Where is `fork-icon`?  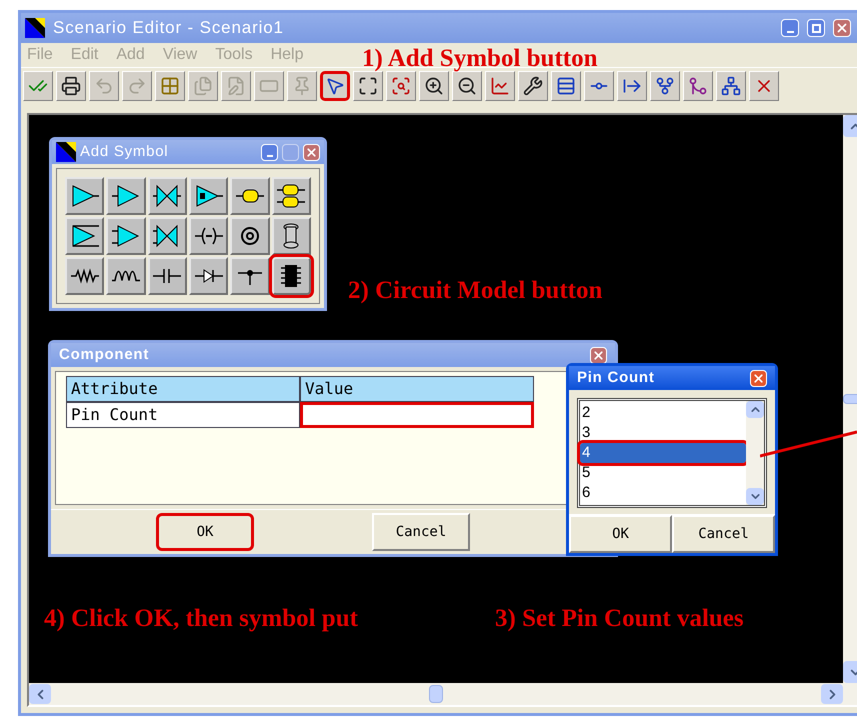 fork-icon is located at coordinates (731, 86).